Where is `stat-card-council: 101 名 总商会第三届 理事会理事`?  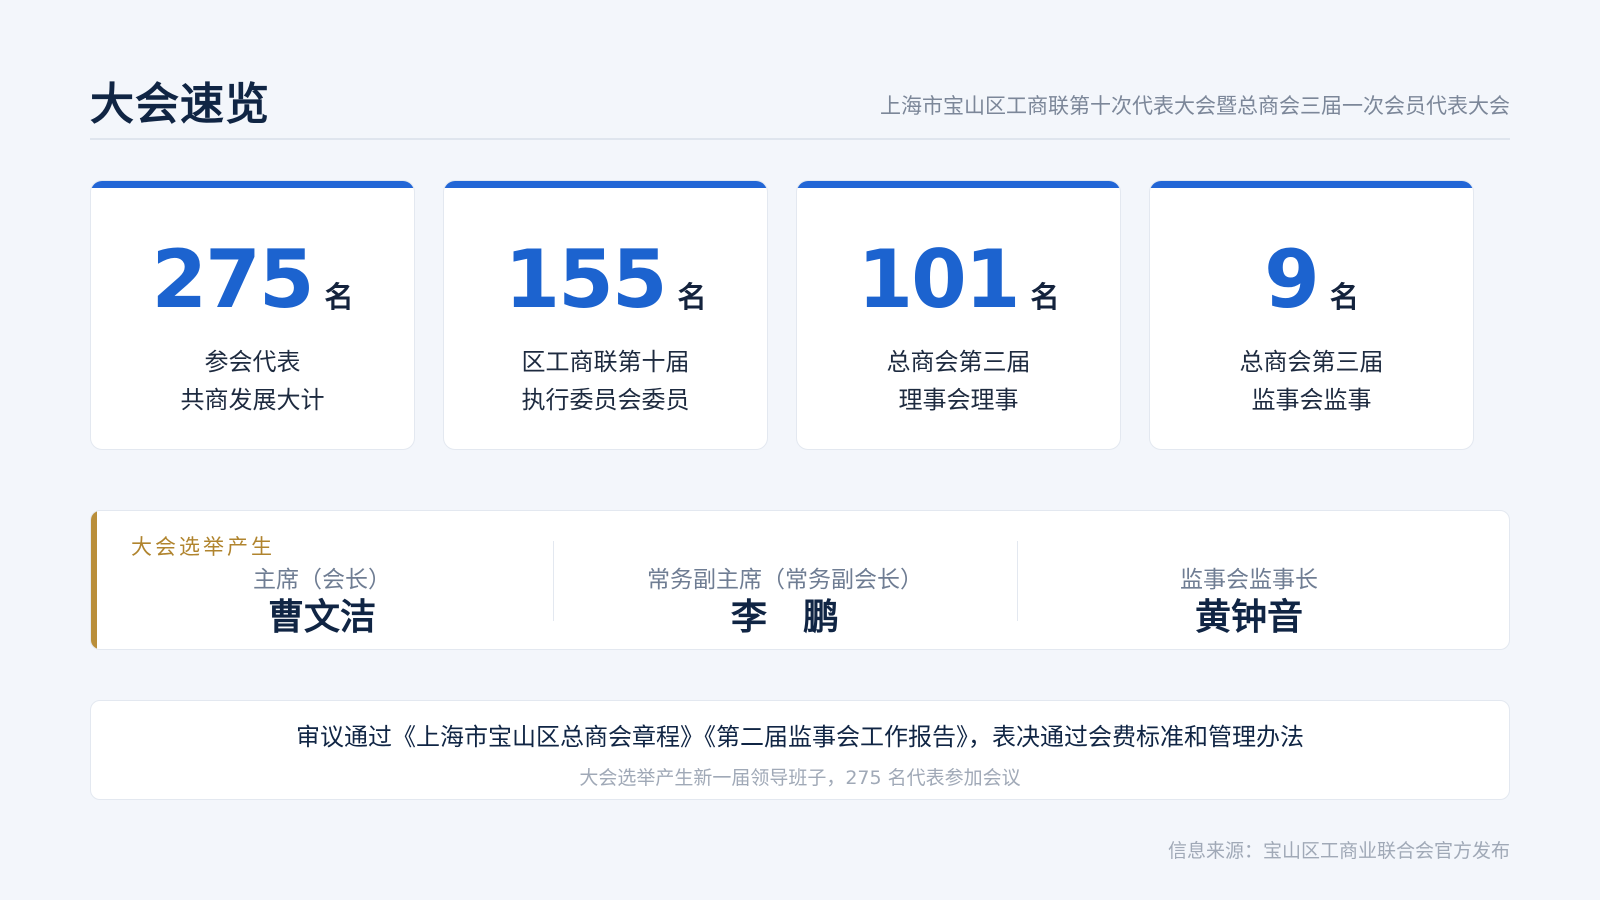
stat-card-council: 101 名 总商会第三届 理事会理事 is located at coordinates (958, 315).